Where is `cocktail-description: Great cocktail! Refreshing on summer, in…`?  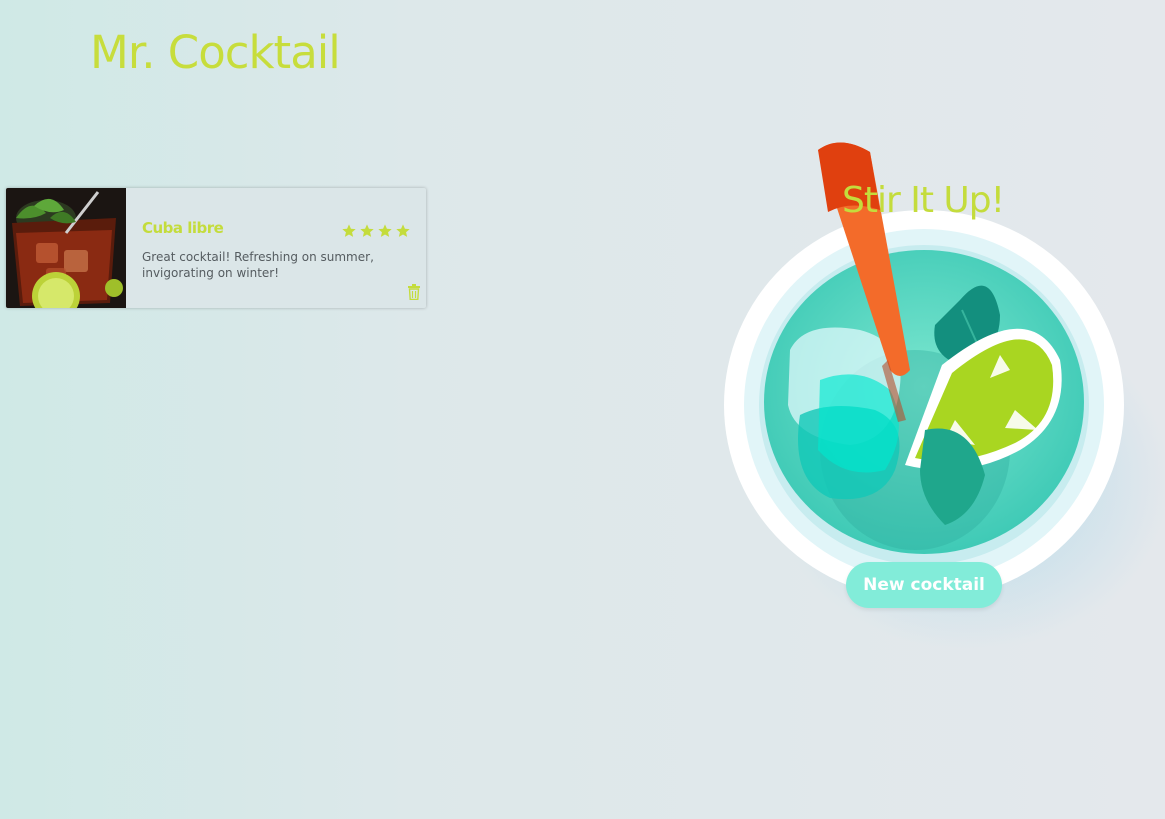 cocktail-description: Great cocktail! Refreshing on summer, in… is located at coordinates (258, 265).